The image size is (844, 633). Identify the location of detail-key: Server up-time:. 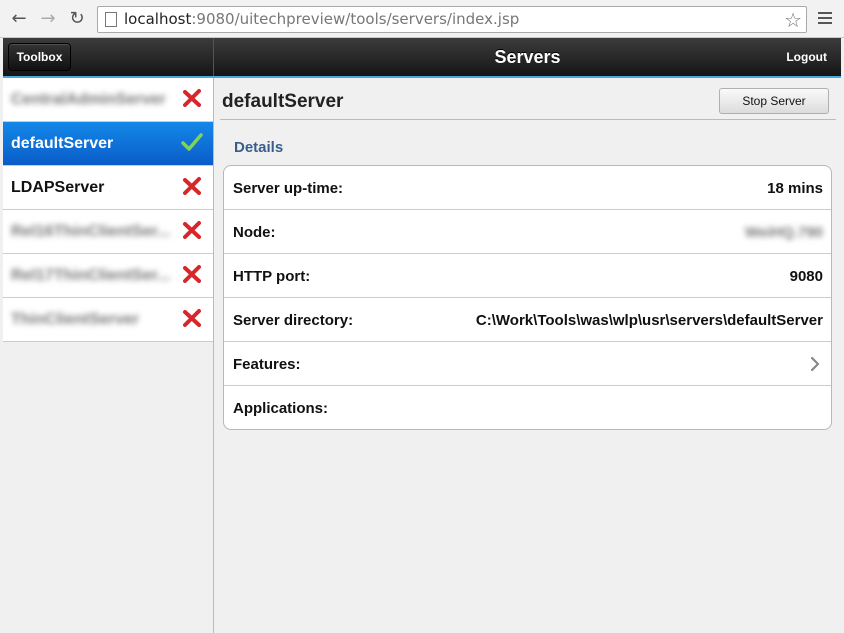
(288, 188).